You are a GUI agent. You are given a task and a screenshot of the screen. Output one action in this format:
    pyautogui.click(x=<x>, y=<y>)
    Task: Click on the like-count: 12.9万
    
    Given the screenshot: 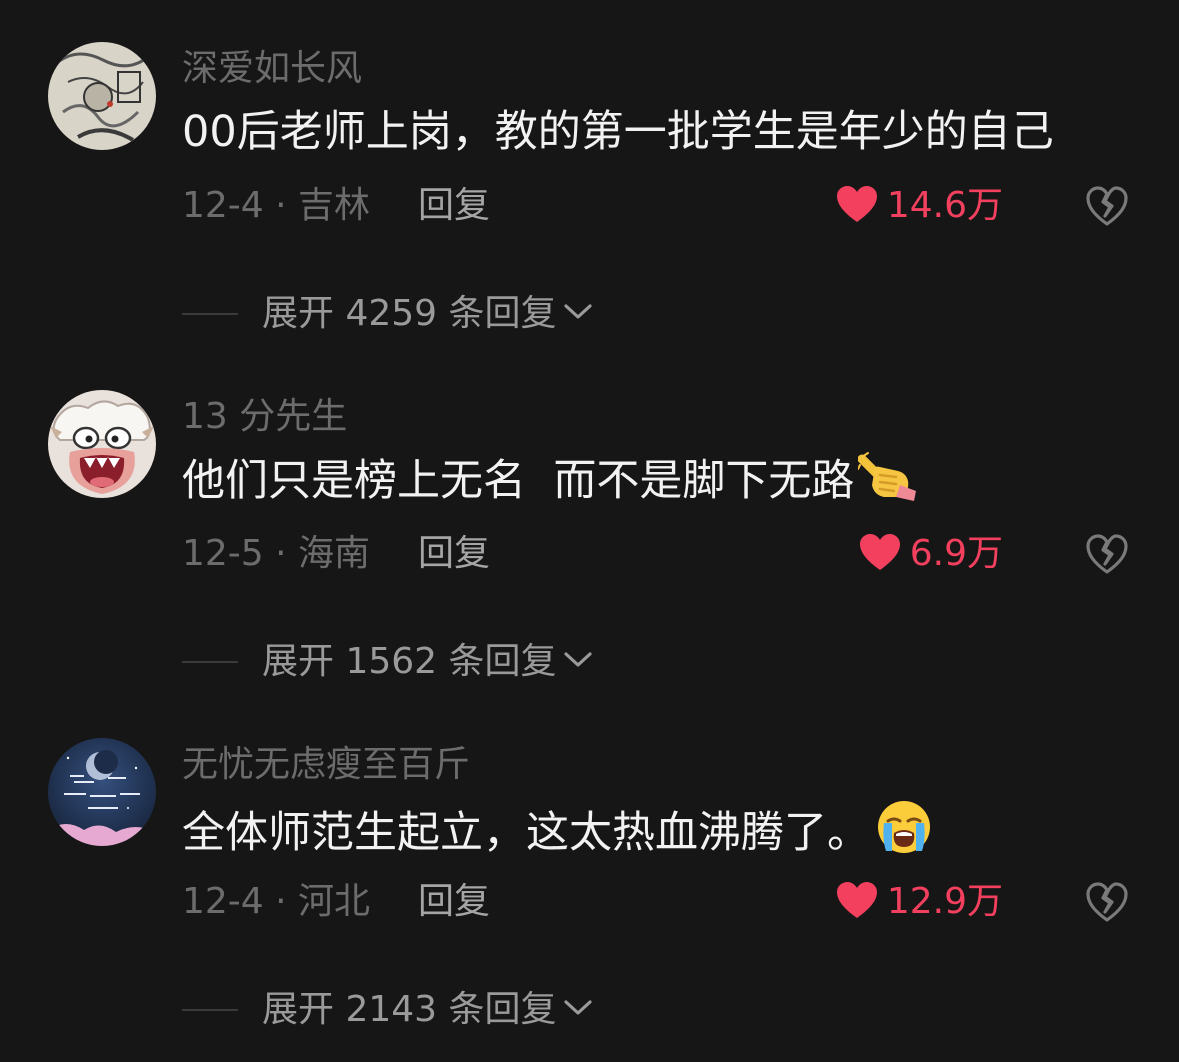 What is the action you would take?
    pyautogui.click(x=944, y=901)
    